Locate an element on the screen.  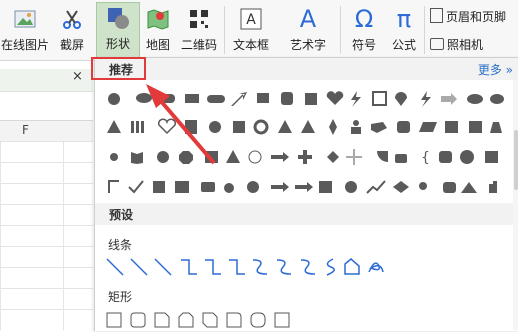
shape-arrow is located at coordinates (280, 157).